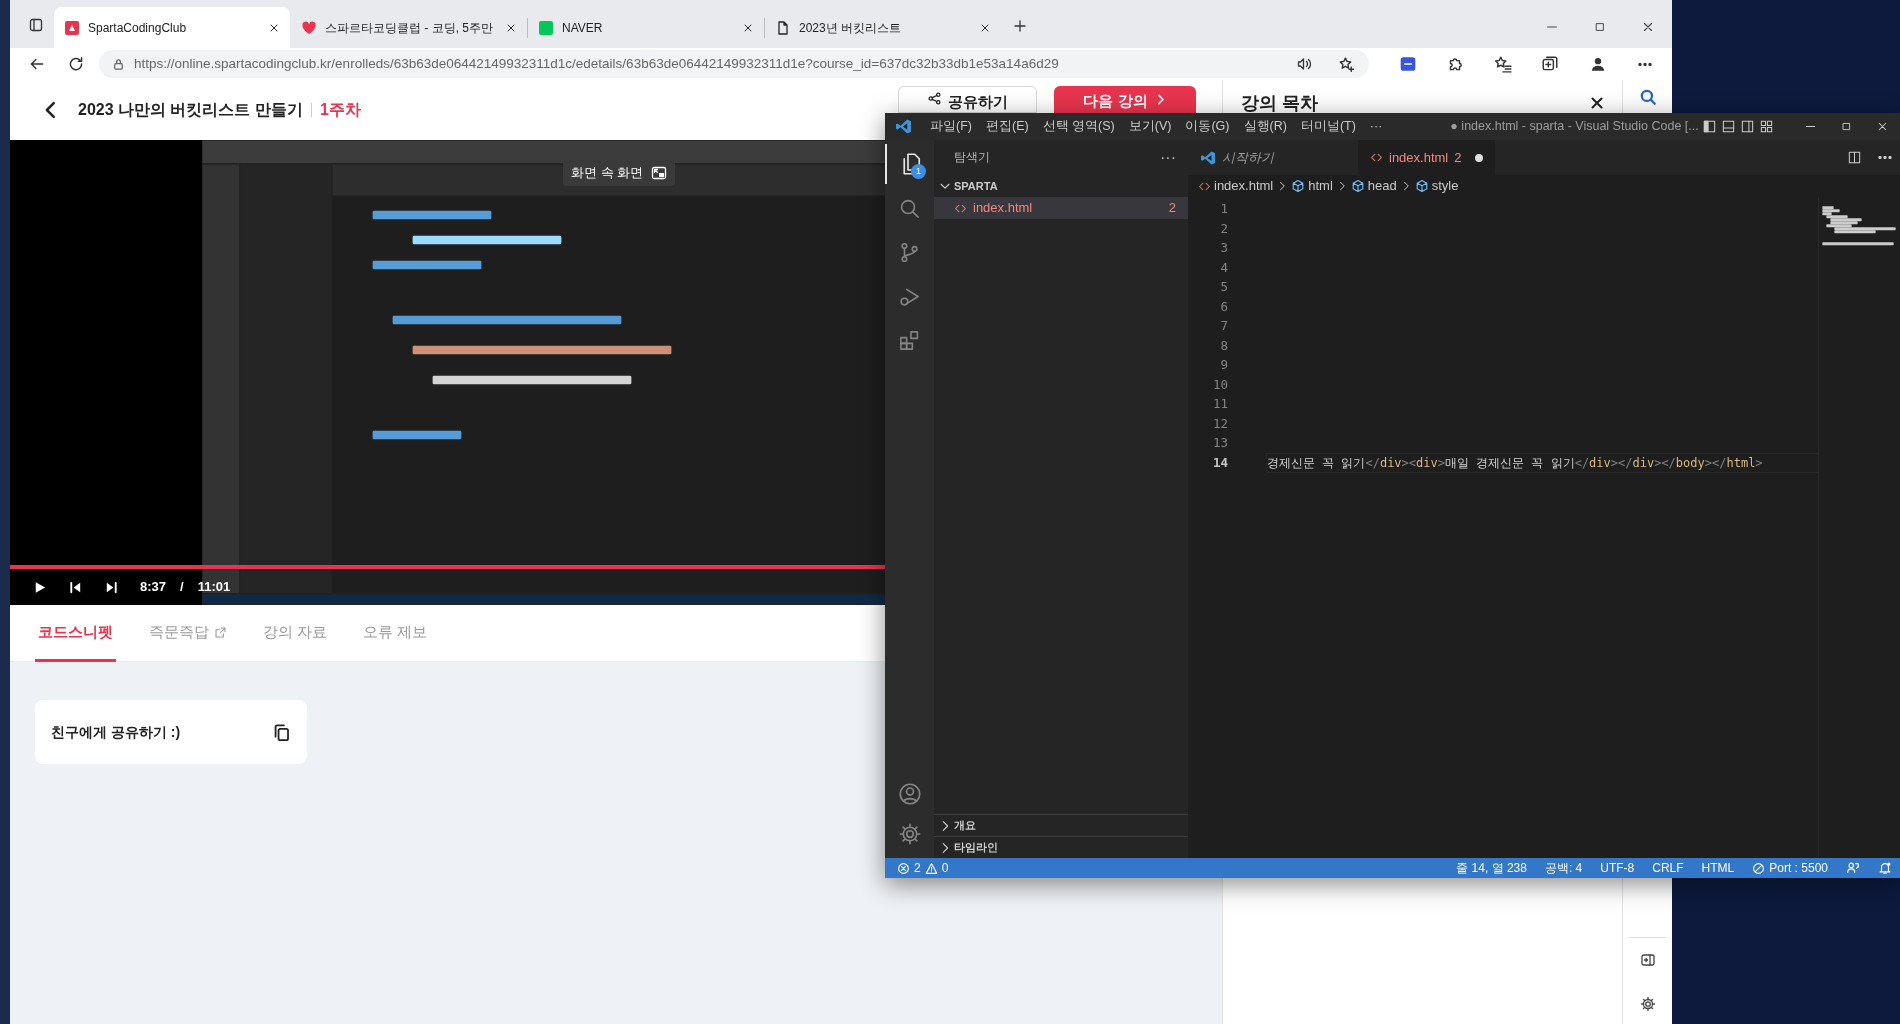 Image resolution: width=1900 pixels, height=1024 pixels. What do you see at coordinates (1223, 267) in the screenshot?
I see `line-number: 4` at bounding box center [1223, 267].